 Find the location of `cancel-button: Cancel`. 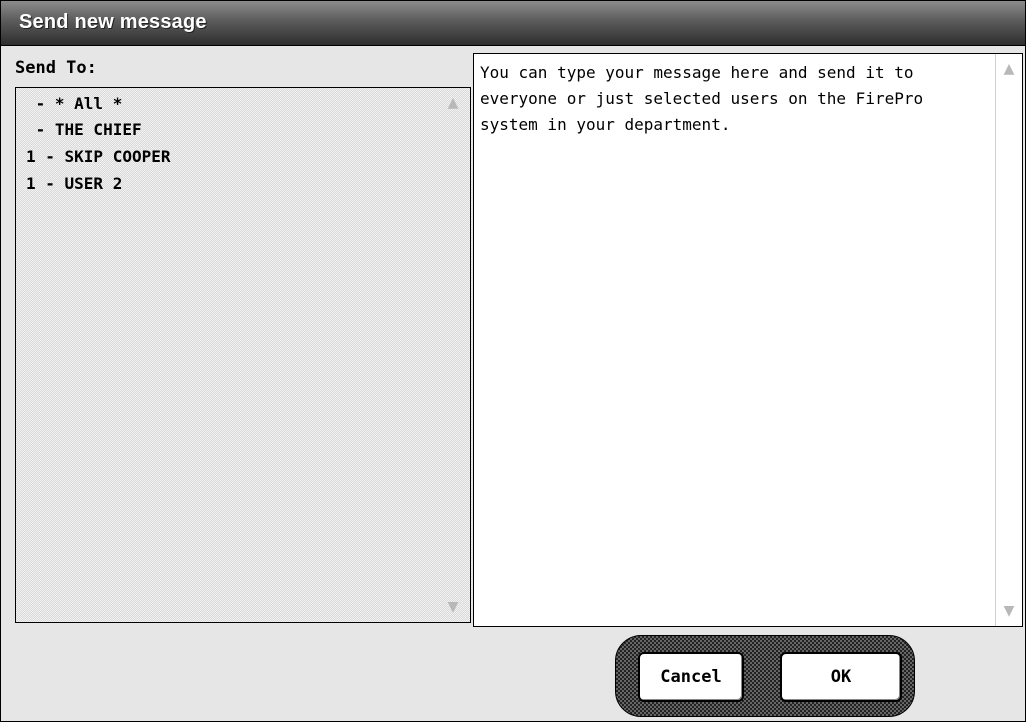

cancel-button: Cancel is located at coordinates (691, 677).